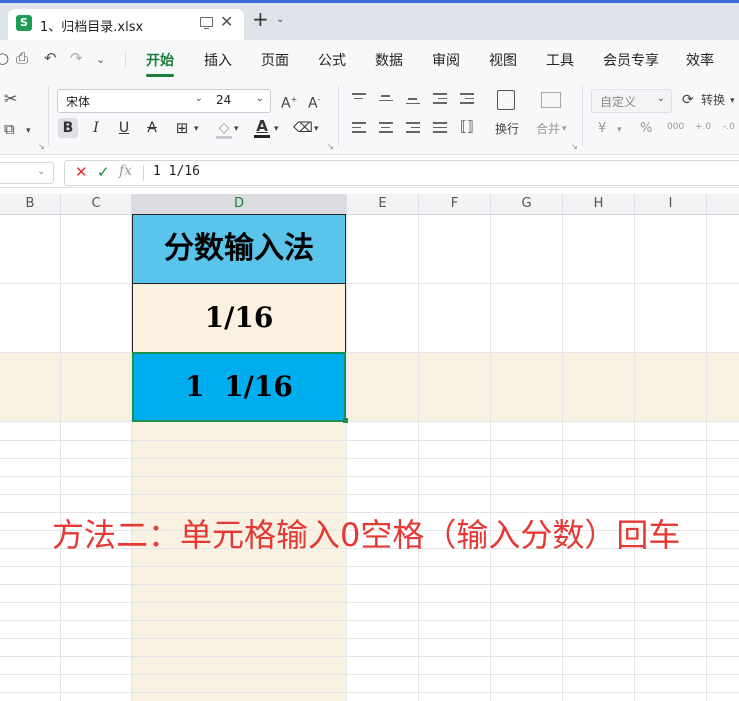  What do you see at coordinates (646, 129) in the screenshot?
I see `percent-button: %` at bounding box center [646, 129].